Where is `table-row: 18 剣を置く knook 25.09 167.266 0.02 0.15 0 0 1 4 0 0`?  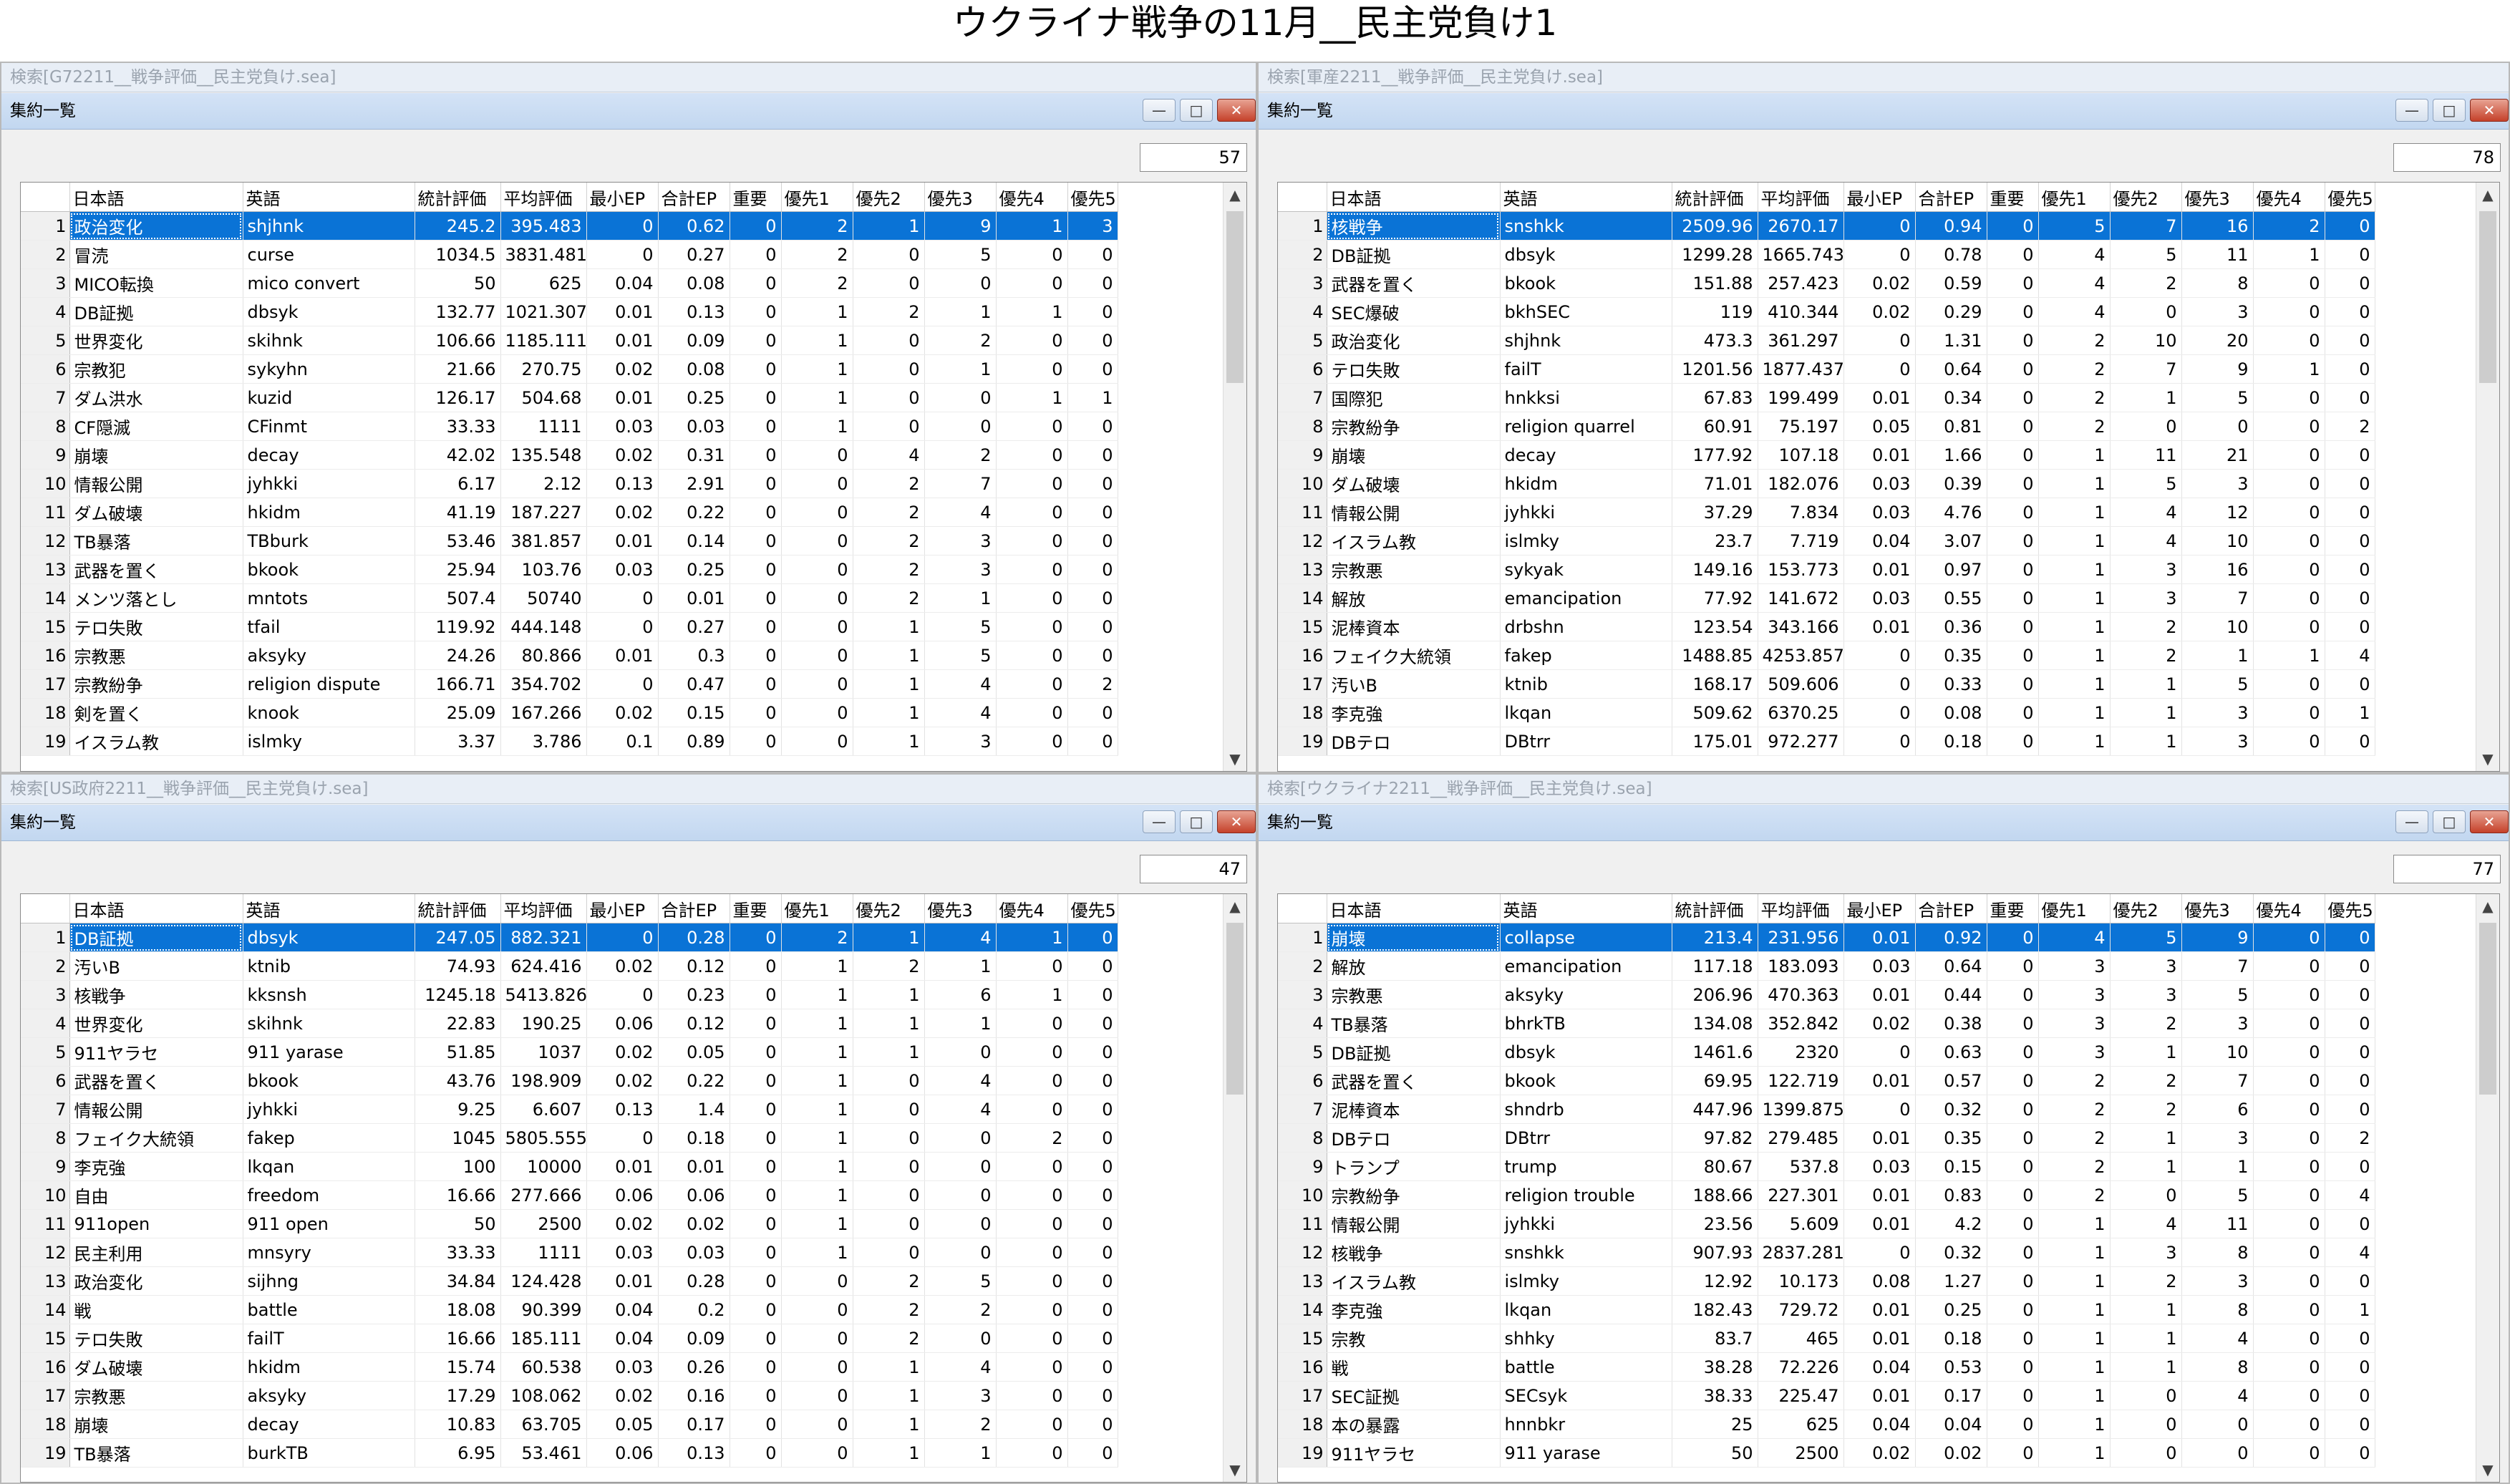 table-row: 18 剣を置く knook 25.09 167.266 0.02 0.15 0 0 1 4 0 0 is located at coordinates (569, 712).